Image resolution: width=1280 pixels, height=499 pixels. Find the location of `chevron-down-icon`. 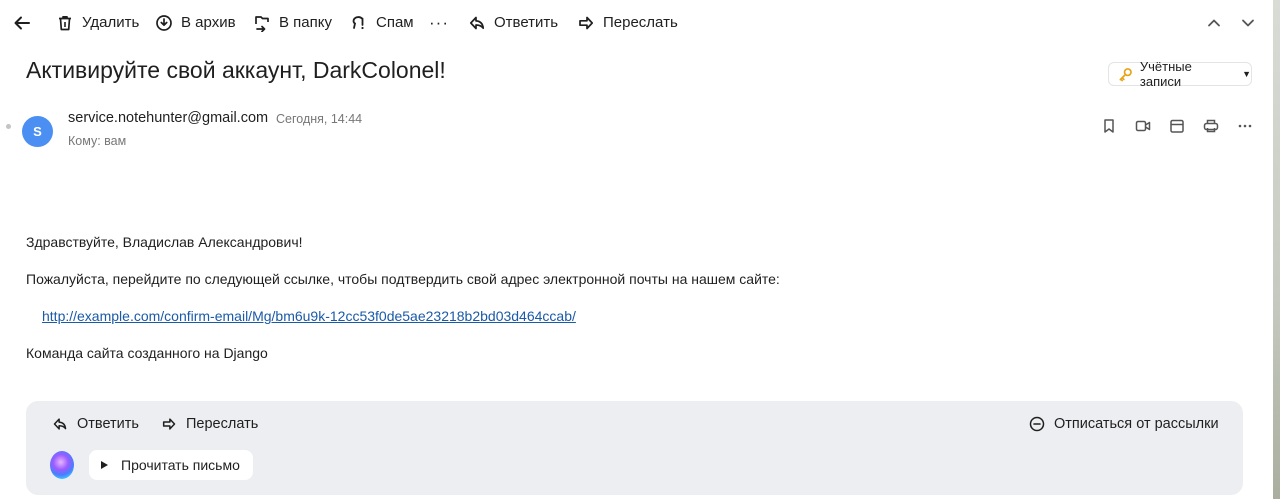

chevron-down-icon is located at coordinates (1248, 23).